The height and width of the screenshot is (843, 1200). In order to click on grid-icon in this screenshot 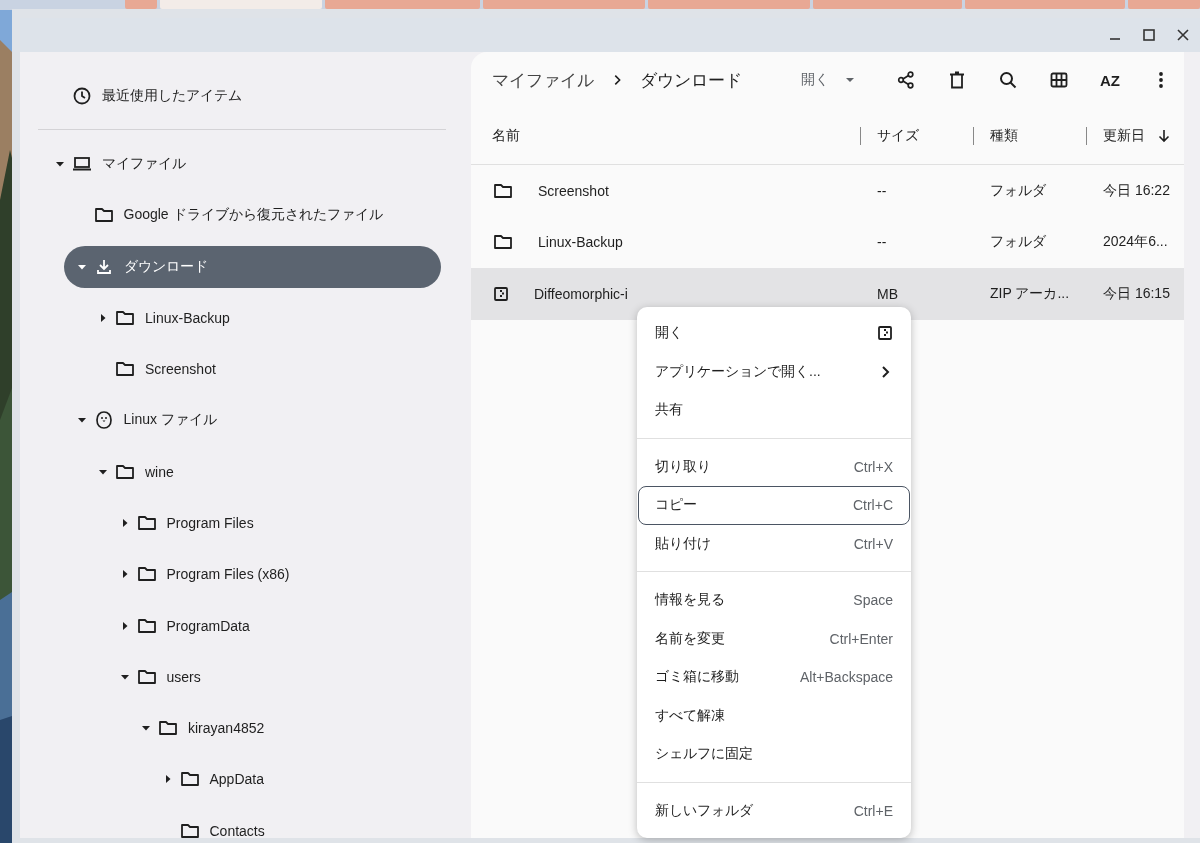, I will do `click(1059, 80)`.